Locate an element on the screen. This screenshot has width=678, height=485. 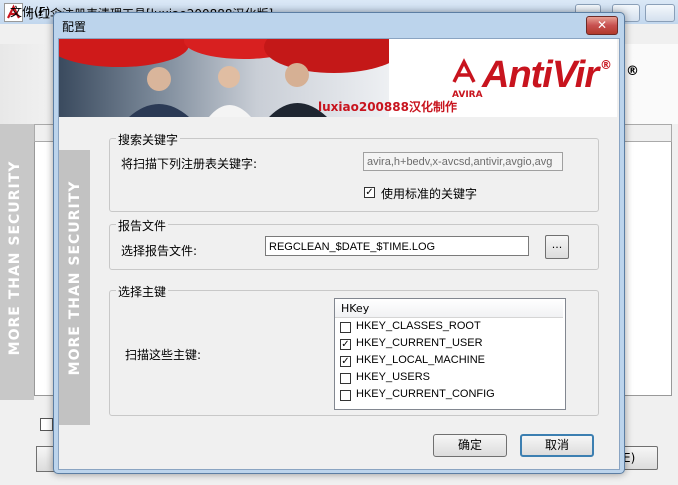
hkey-row: ✓ HKEY_LOCAL_MACHINE is located at coordinates (450, 361).